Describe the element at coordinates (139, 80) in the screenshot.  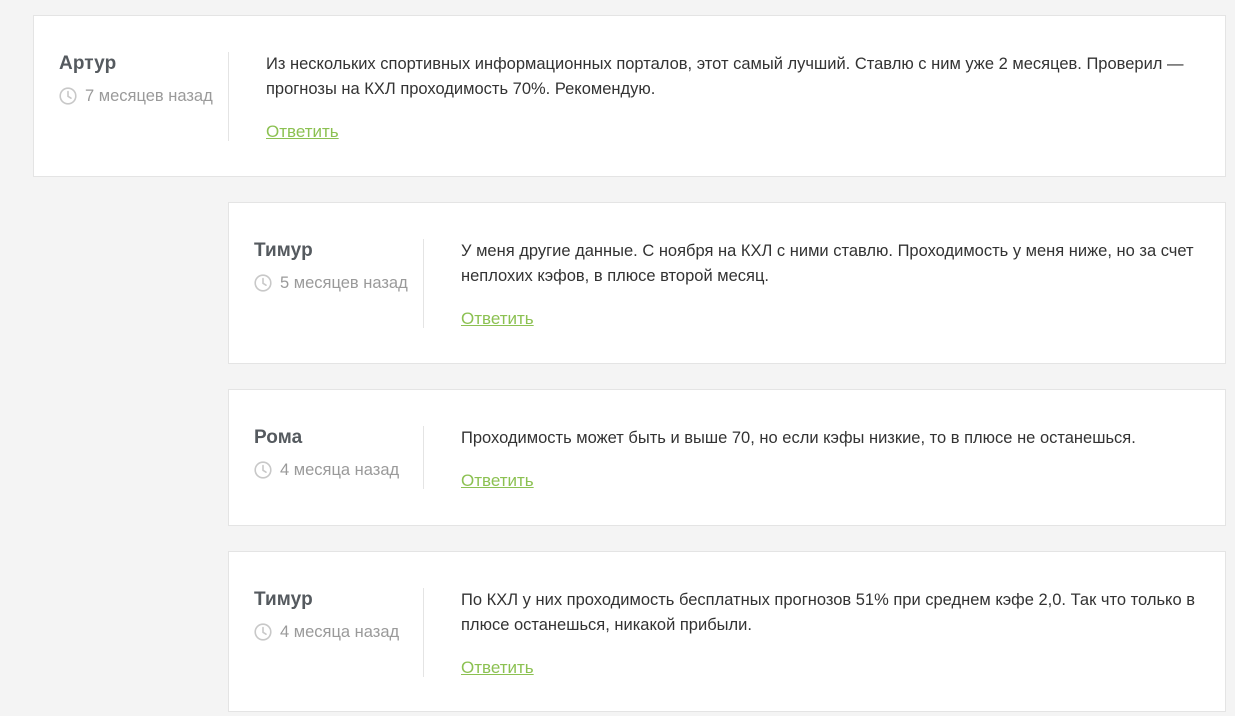
I see `comment-meta: Артур 7 месяцев назад` at that location.